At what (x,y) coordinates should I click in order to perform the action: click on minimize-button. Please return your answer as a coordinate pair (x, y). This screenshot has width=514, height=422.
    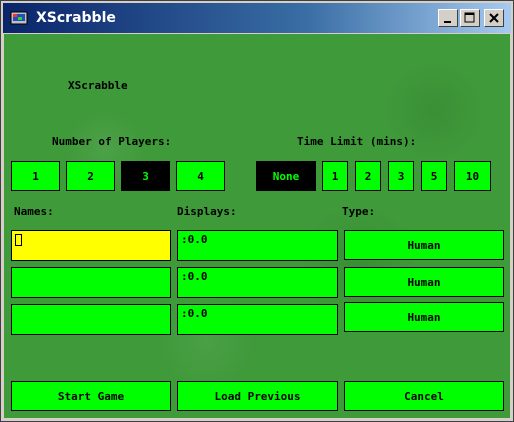
    Looking at the image, I should click on (448, 18).